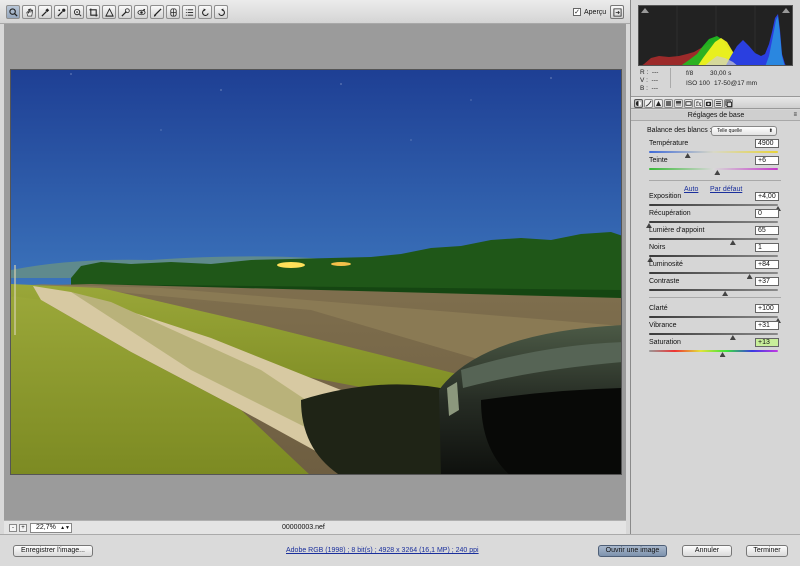 This screenshot has width=800, height=566. Describe the element at coordinates (767, 160) in the screenshot. I see `tint-value-field: +6` at that location.